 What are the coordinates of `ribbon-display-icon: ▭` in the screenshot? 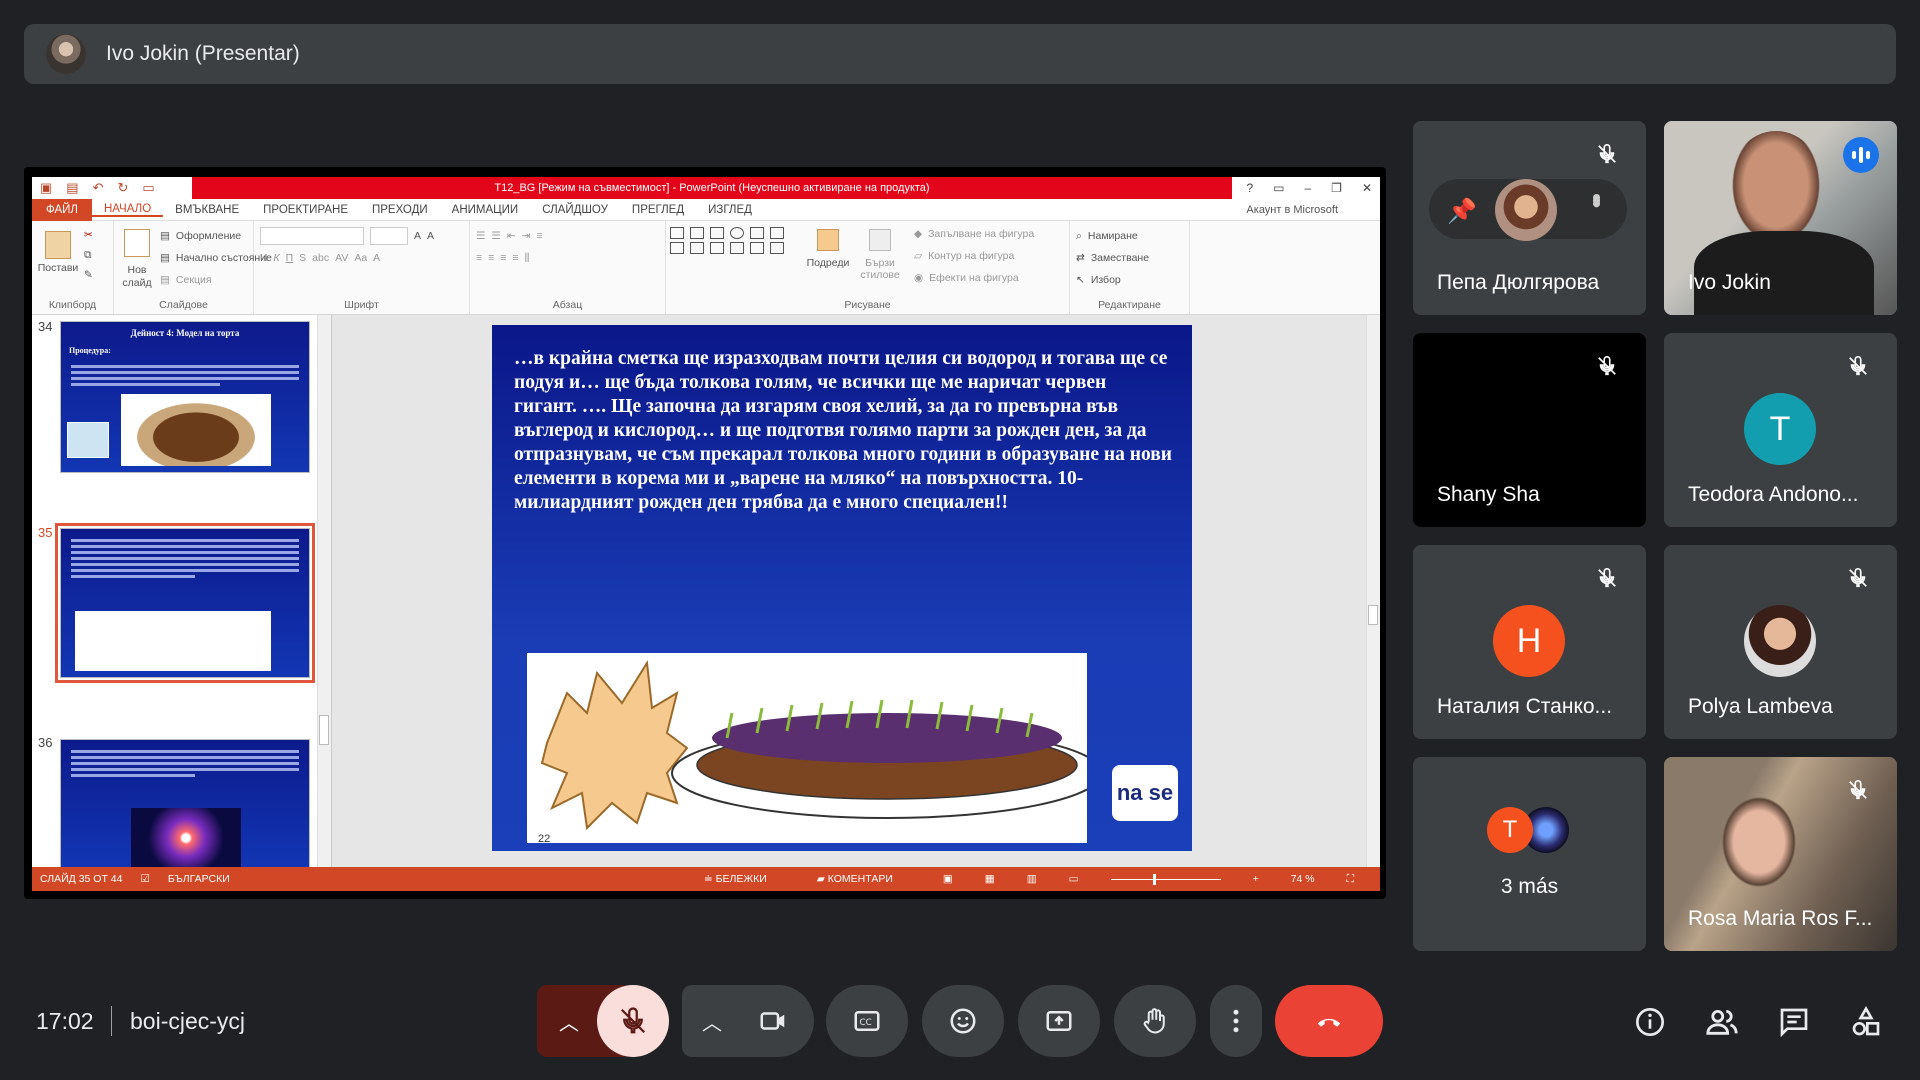 It's located at (1278, 188).